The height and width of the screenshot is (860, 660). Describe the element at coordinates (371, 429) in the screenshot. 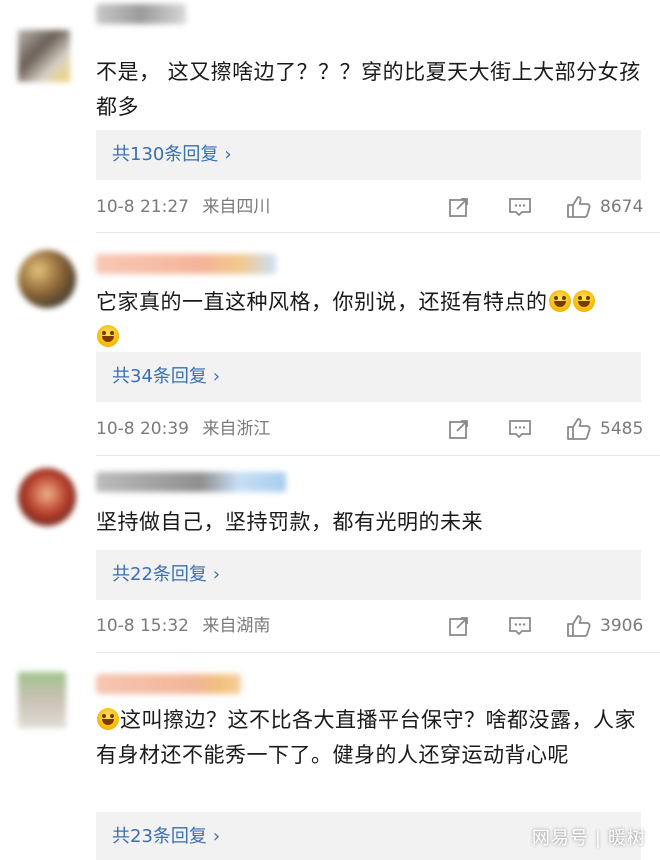

I see `comment-meta: 10-8 20:39 来自浙江 5485` at that location.